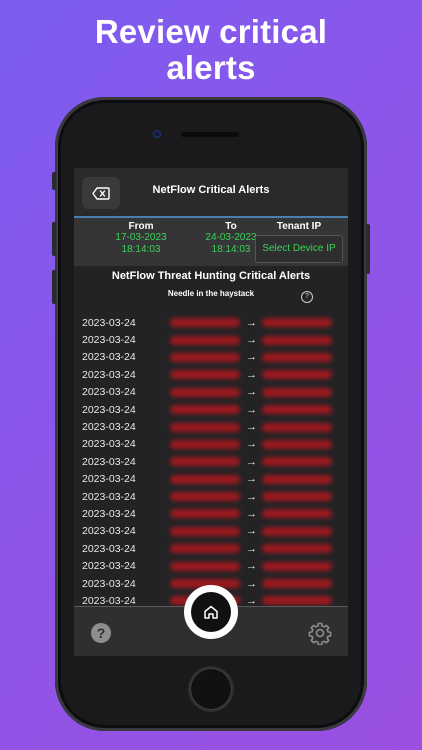  Describe the element at coordinates (307, 297) in the screenshot. I see `question-circle-icon: ?` at that location.